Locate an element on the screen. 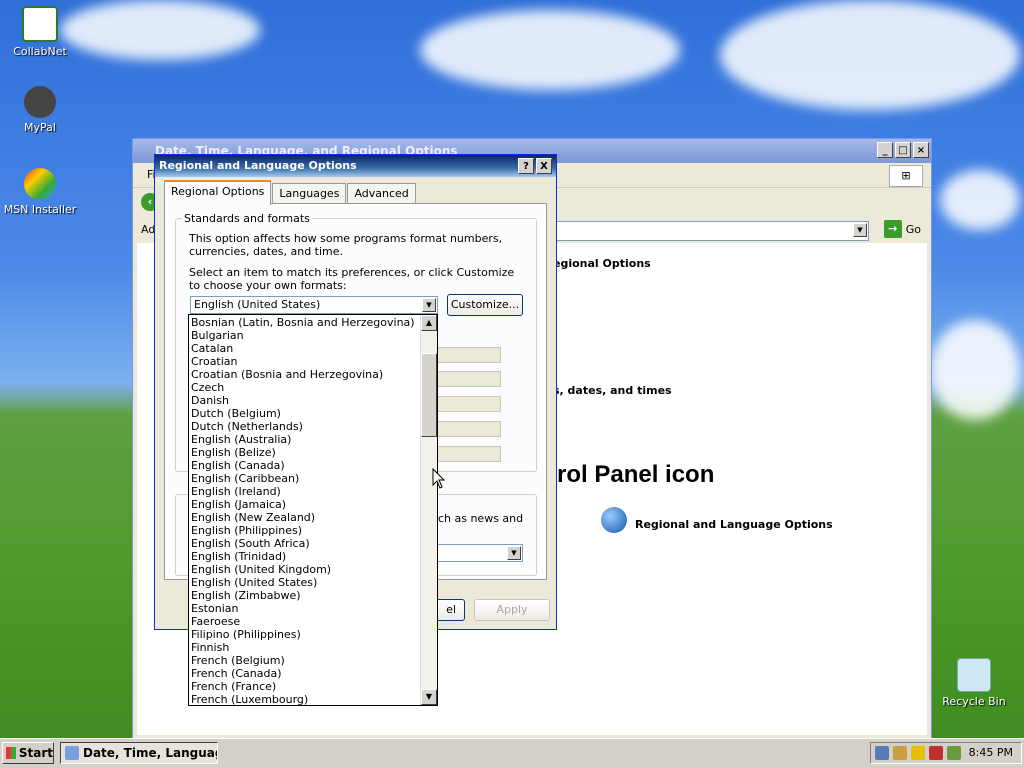  format-option: English (Ireland) is located at coordinates (305, 491).